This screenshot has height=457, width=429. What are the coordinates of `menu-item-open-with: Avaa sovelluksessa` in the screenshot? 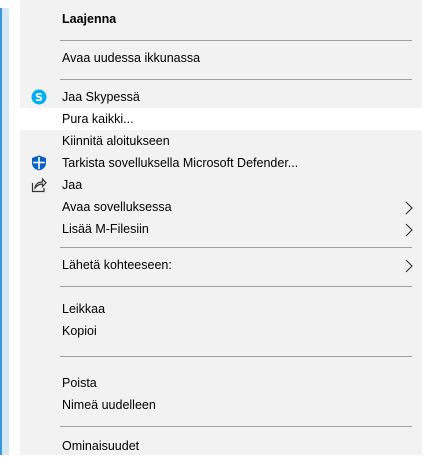 It's located at (221, 207).